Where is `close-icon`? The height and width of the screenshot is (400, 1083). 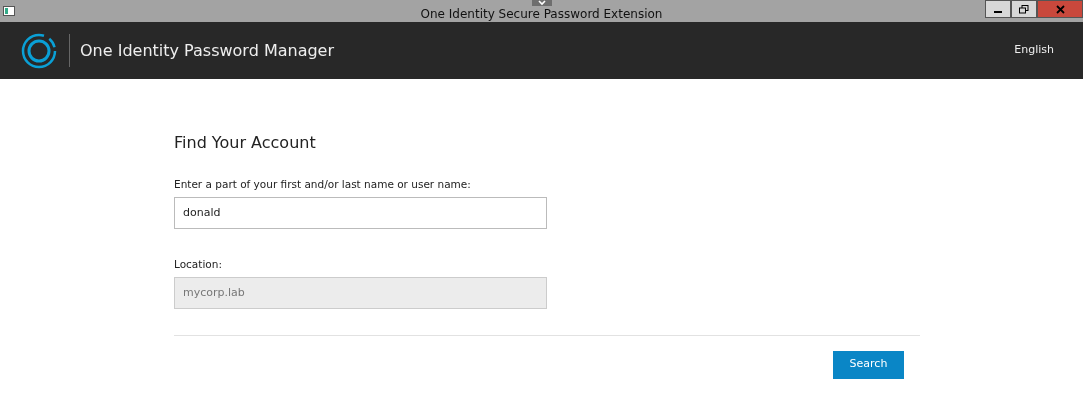
close-icon is located at coordinates (1060, 9).